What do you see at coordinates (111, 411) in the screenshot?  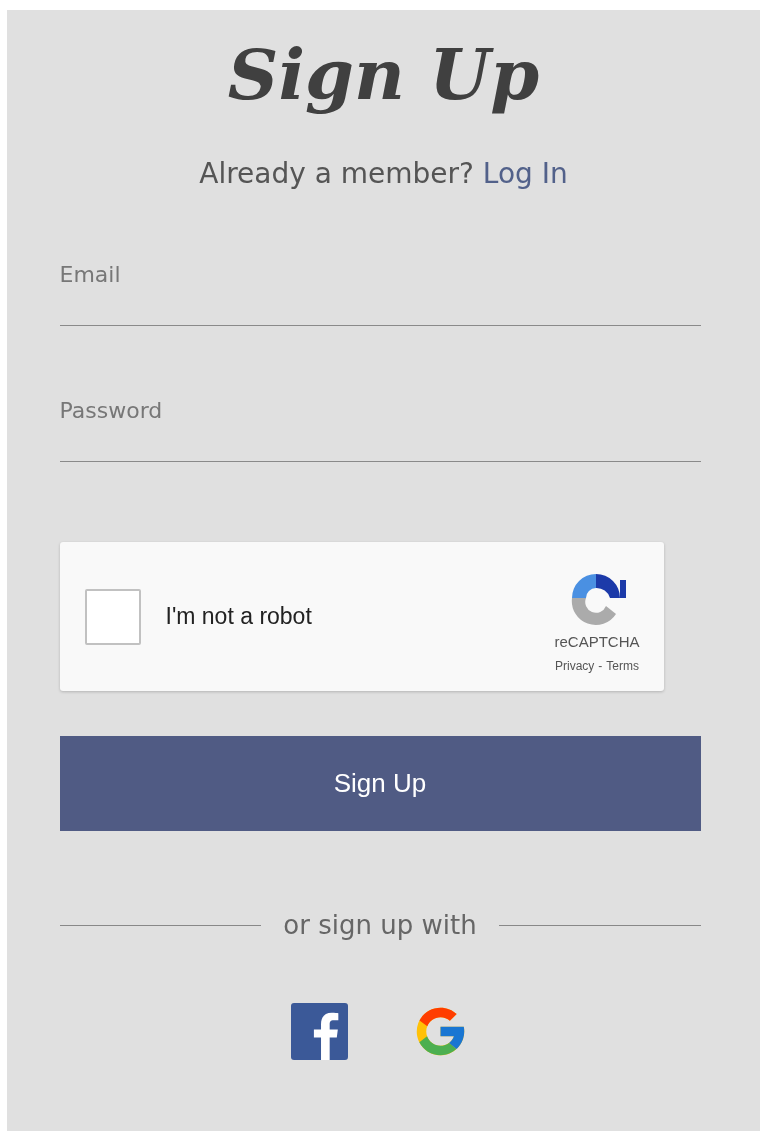 I see `field-label: Password` at bounding box center [111, 411].